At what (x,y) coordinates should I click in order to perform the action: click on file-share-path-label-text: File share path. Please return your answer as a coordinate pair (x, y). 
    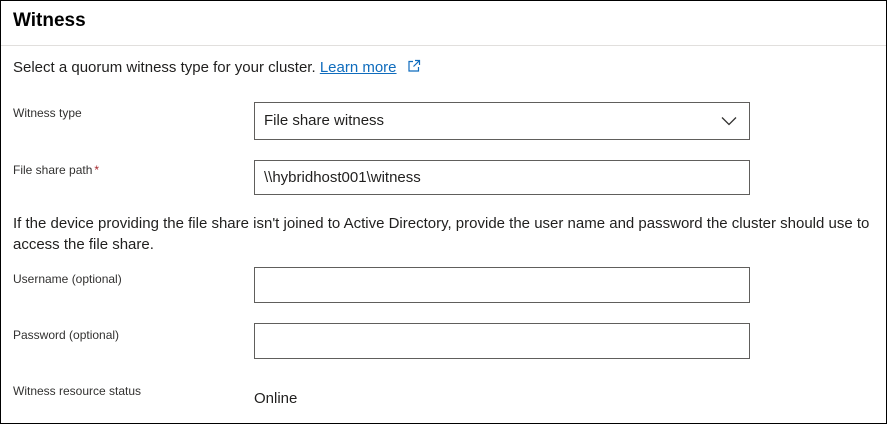
    Looking at the image, I should click on (53, 170).